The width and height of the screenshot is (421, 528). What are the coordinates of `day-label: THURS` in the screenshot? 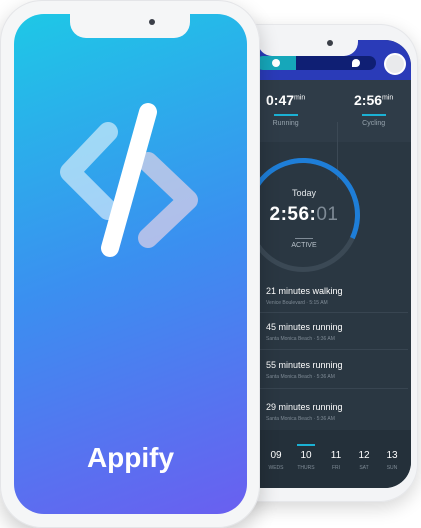 It's located at (306, 468).